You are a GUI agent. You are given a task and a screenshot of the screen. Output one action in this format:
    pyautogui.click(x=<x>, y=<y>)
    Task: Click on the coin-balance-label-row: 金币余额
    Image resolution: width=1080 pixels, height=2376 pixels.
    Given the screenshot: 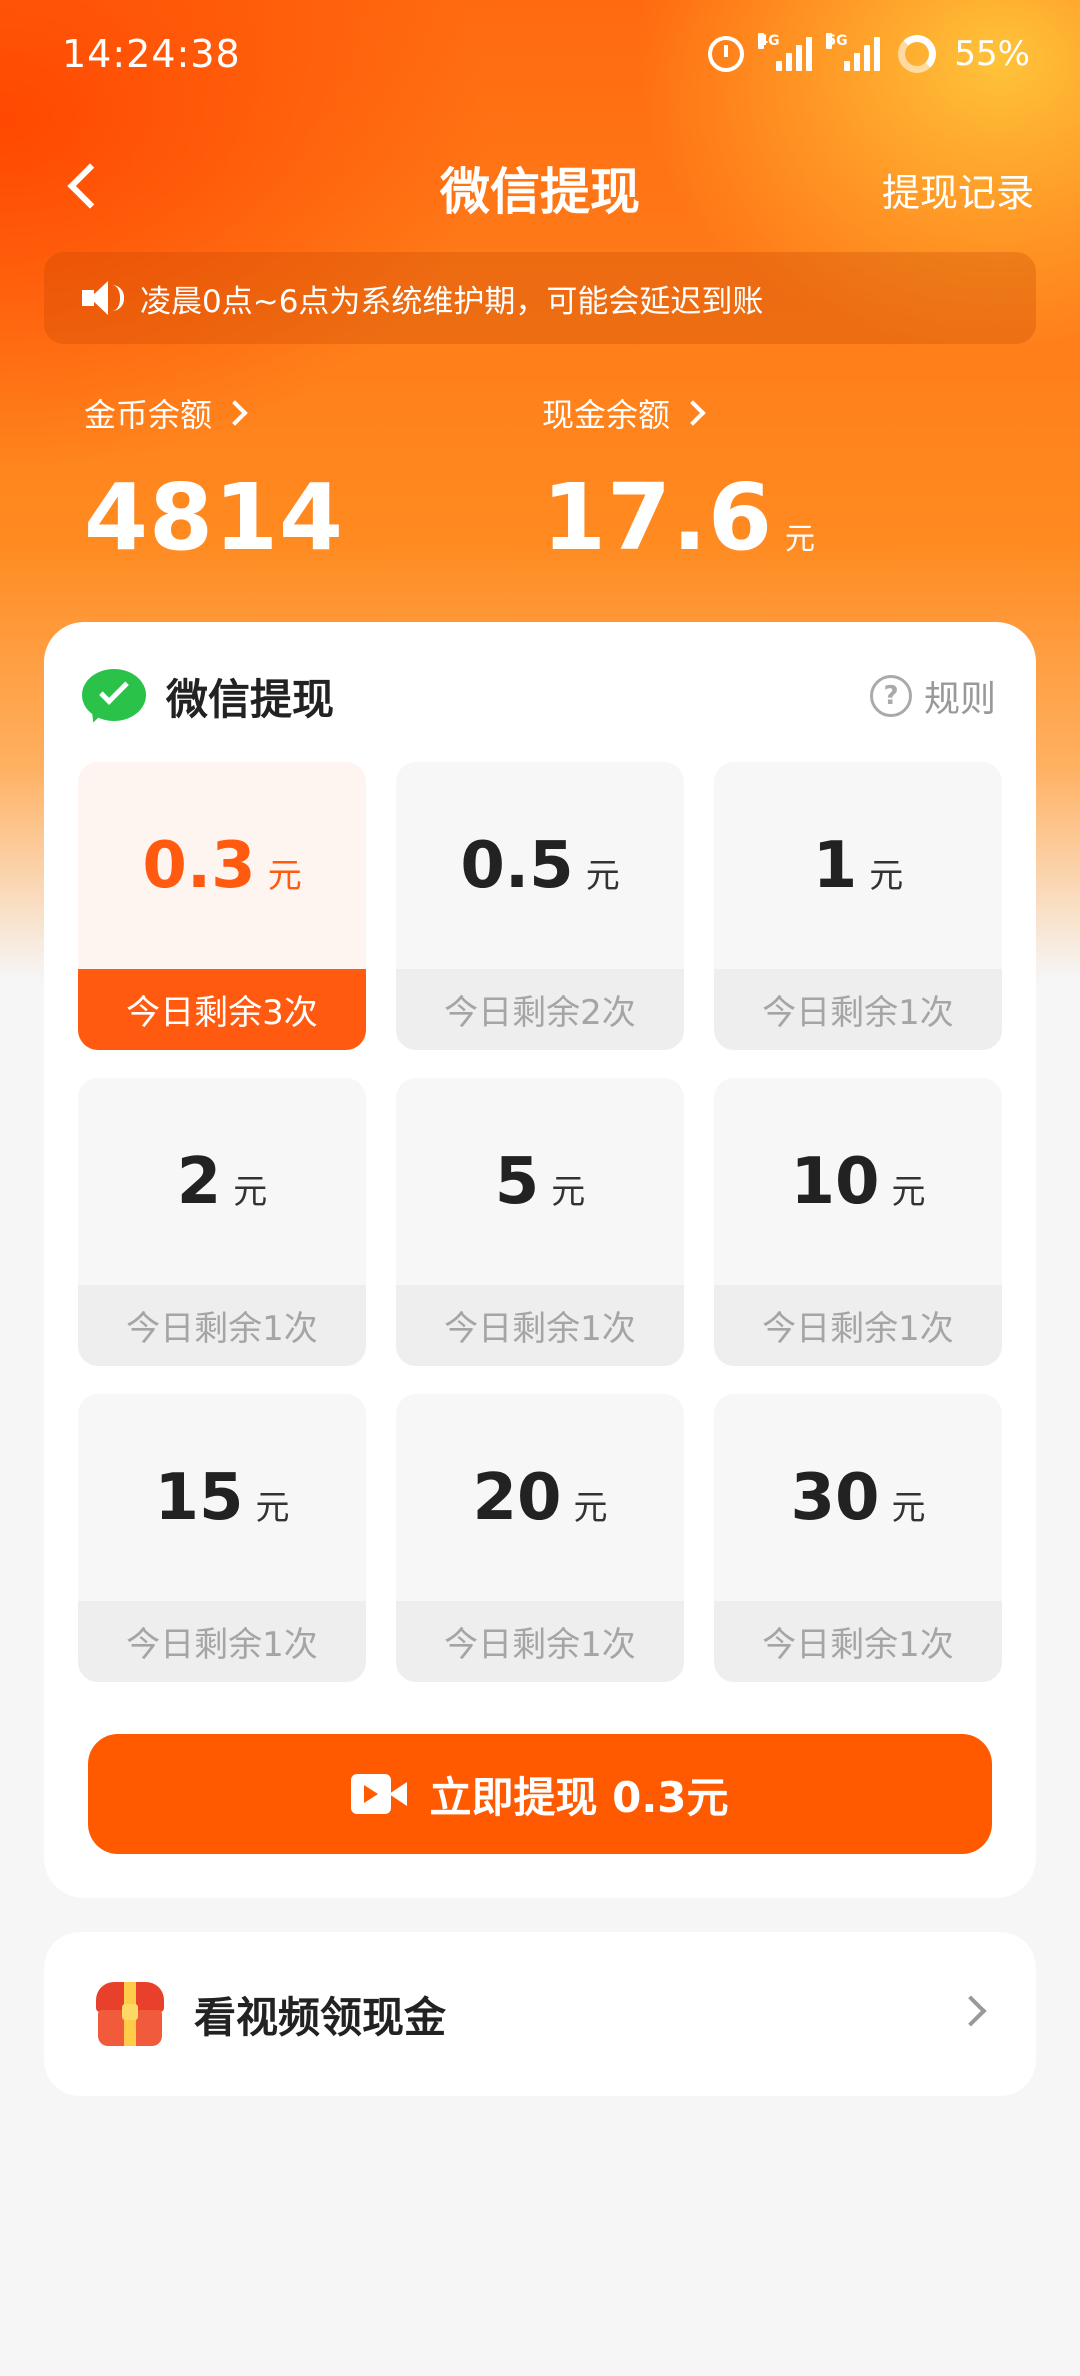 What is the action you would take?
    pyautogui.click(x=214, y=413)
    